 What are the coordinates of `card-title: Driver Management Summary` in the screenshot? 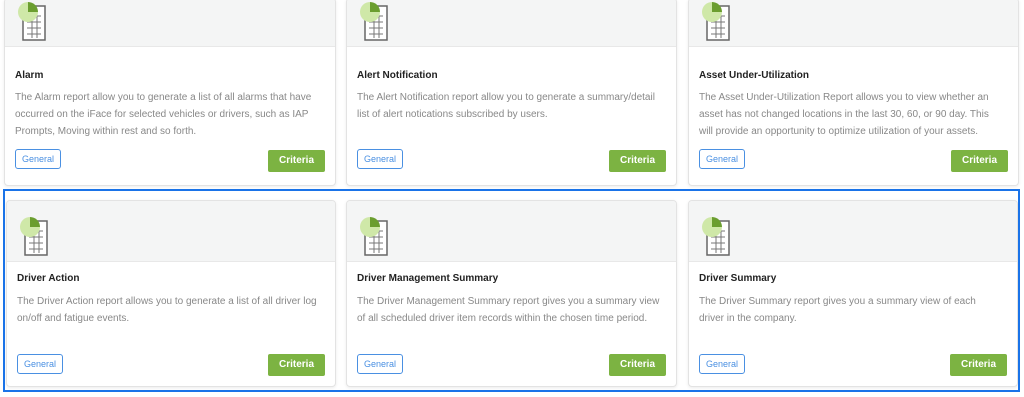 It's located at (428, 278).